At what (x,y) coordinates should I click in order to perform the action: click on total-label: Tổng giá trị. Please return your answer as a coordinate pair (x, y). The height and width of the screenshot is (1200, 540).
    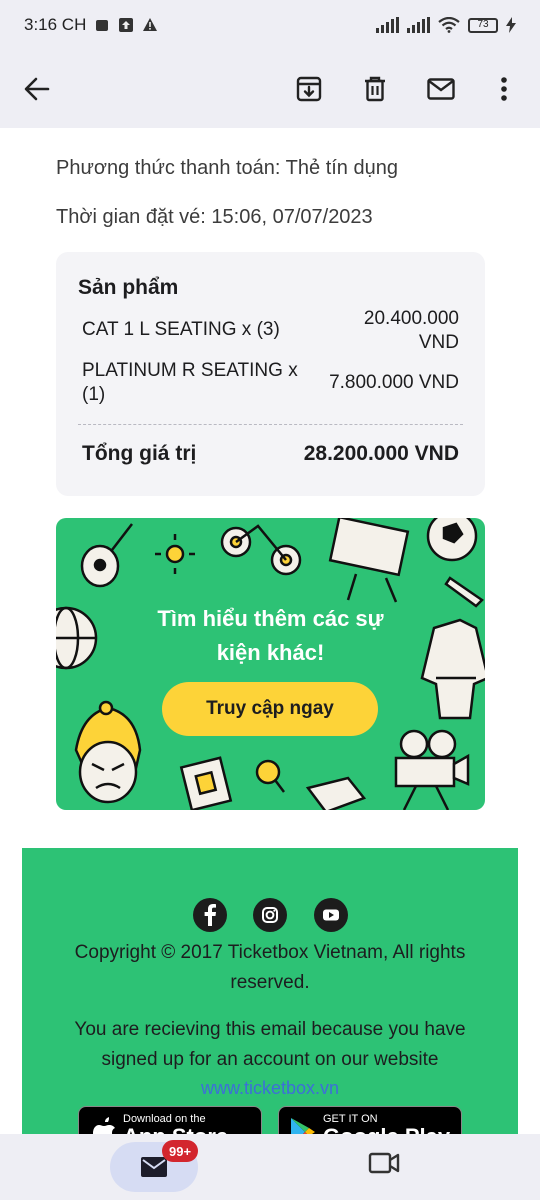
    Looking at the image, I should click on (139, 453).